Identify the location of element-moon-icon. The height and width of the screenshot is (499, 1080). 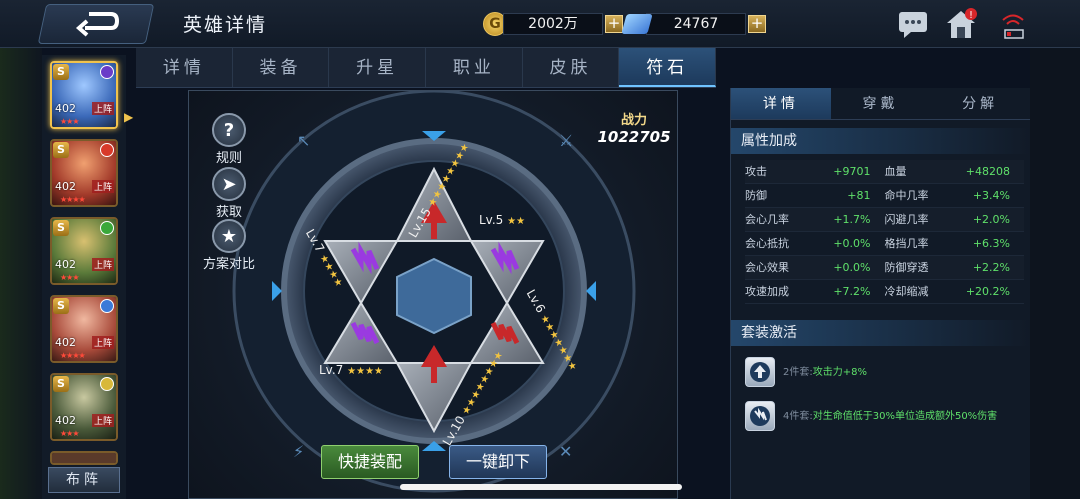
(107, 72).